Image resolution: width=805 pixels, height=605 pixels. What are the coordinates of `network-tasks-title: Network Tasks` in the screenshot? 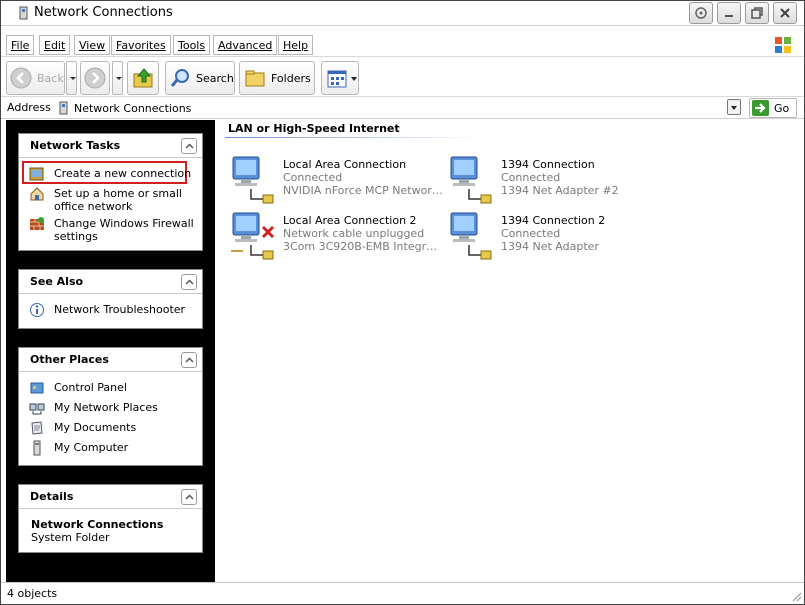 It's located at (75, 145).